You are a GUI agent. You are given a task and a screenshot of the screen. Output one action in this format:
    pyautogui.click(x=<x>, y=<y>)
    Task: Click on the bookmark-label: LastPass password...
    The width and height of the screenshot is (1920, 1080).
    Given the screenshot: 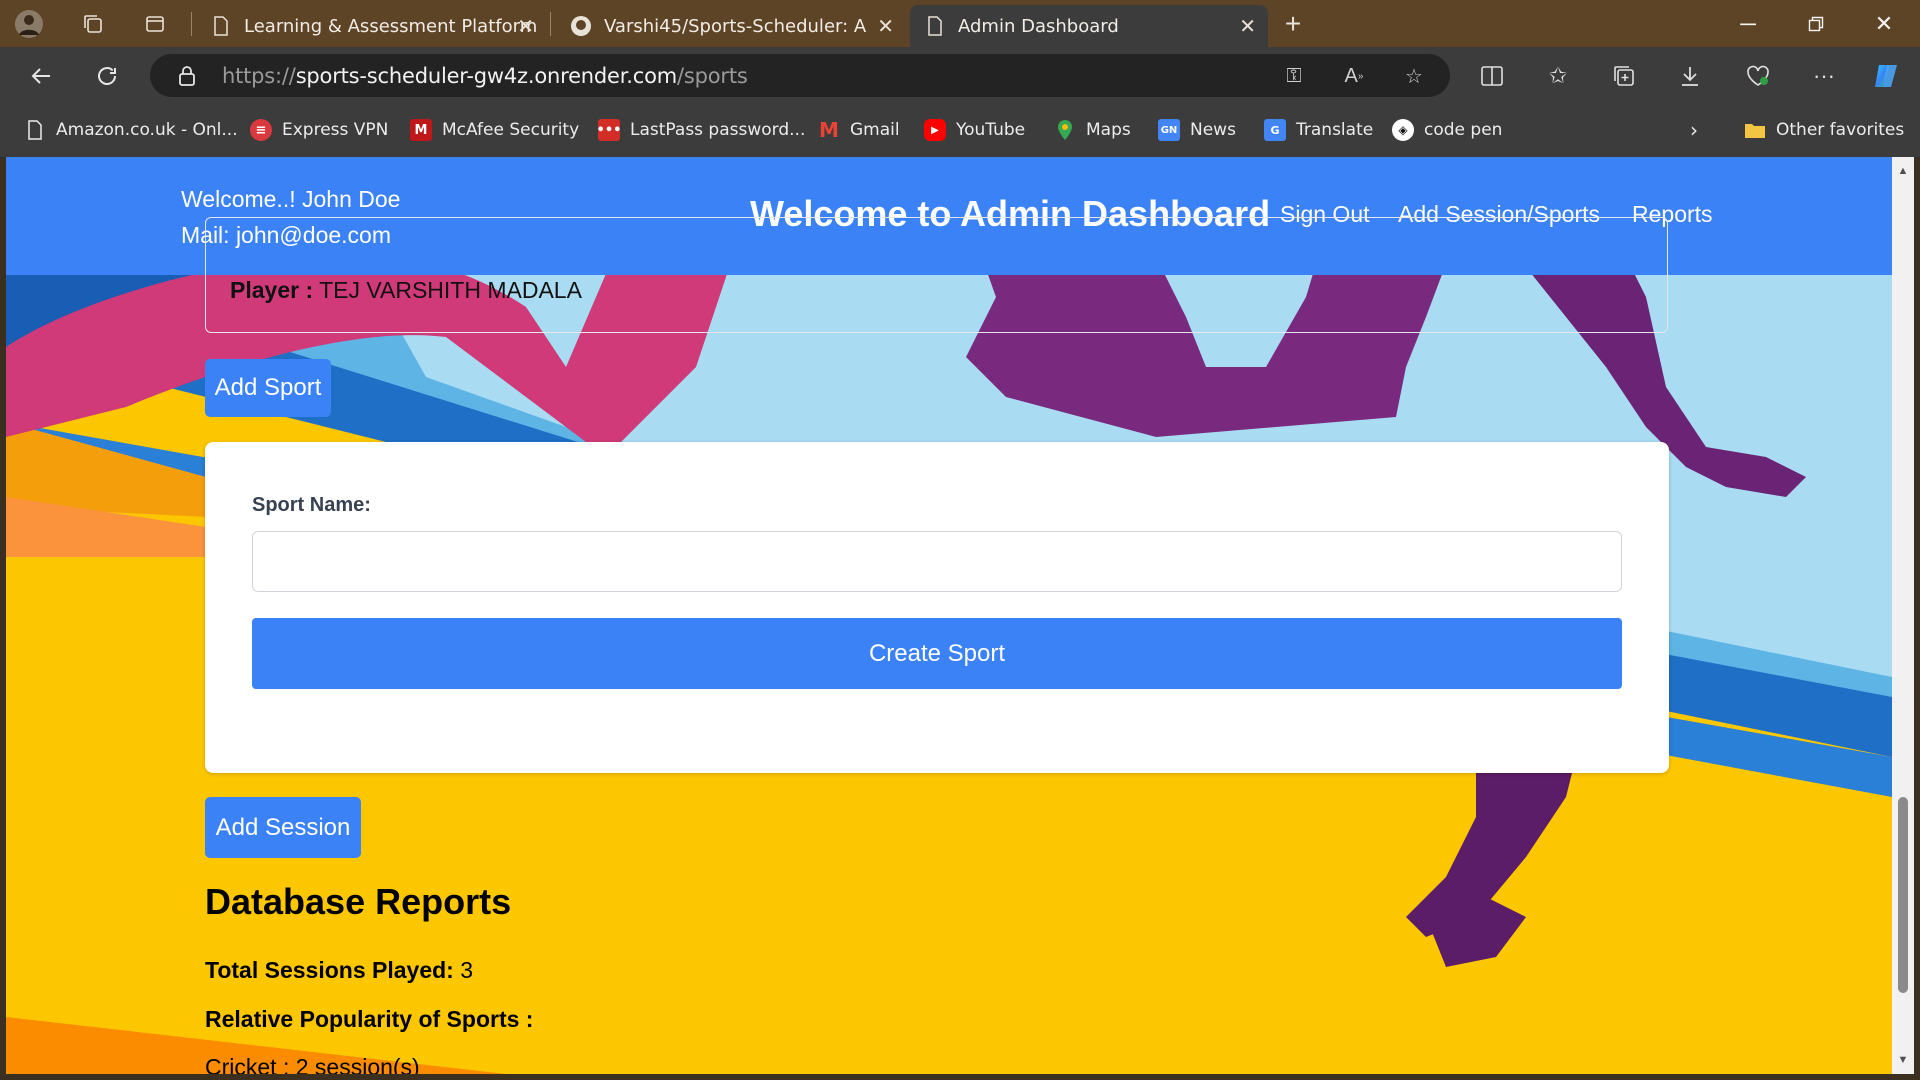 What is the action you would take?
    pyautogui.click(x=718, y=130)
    